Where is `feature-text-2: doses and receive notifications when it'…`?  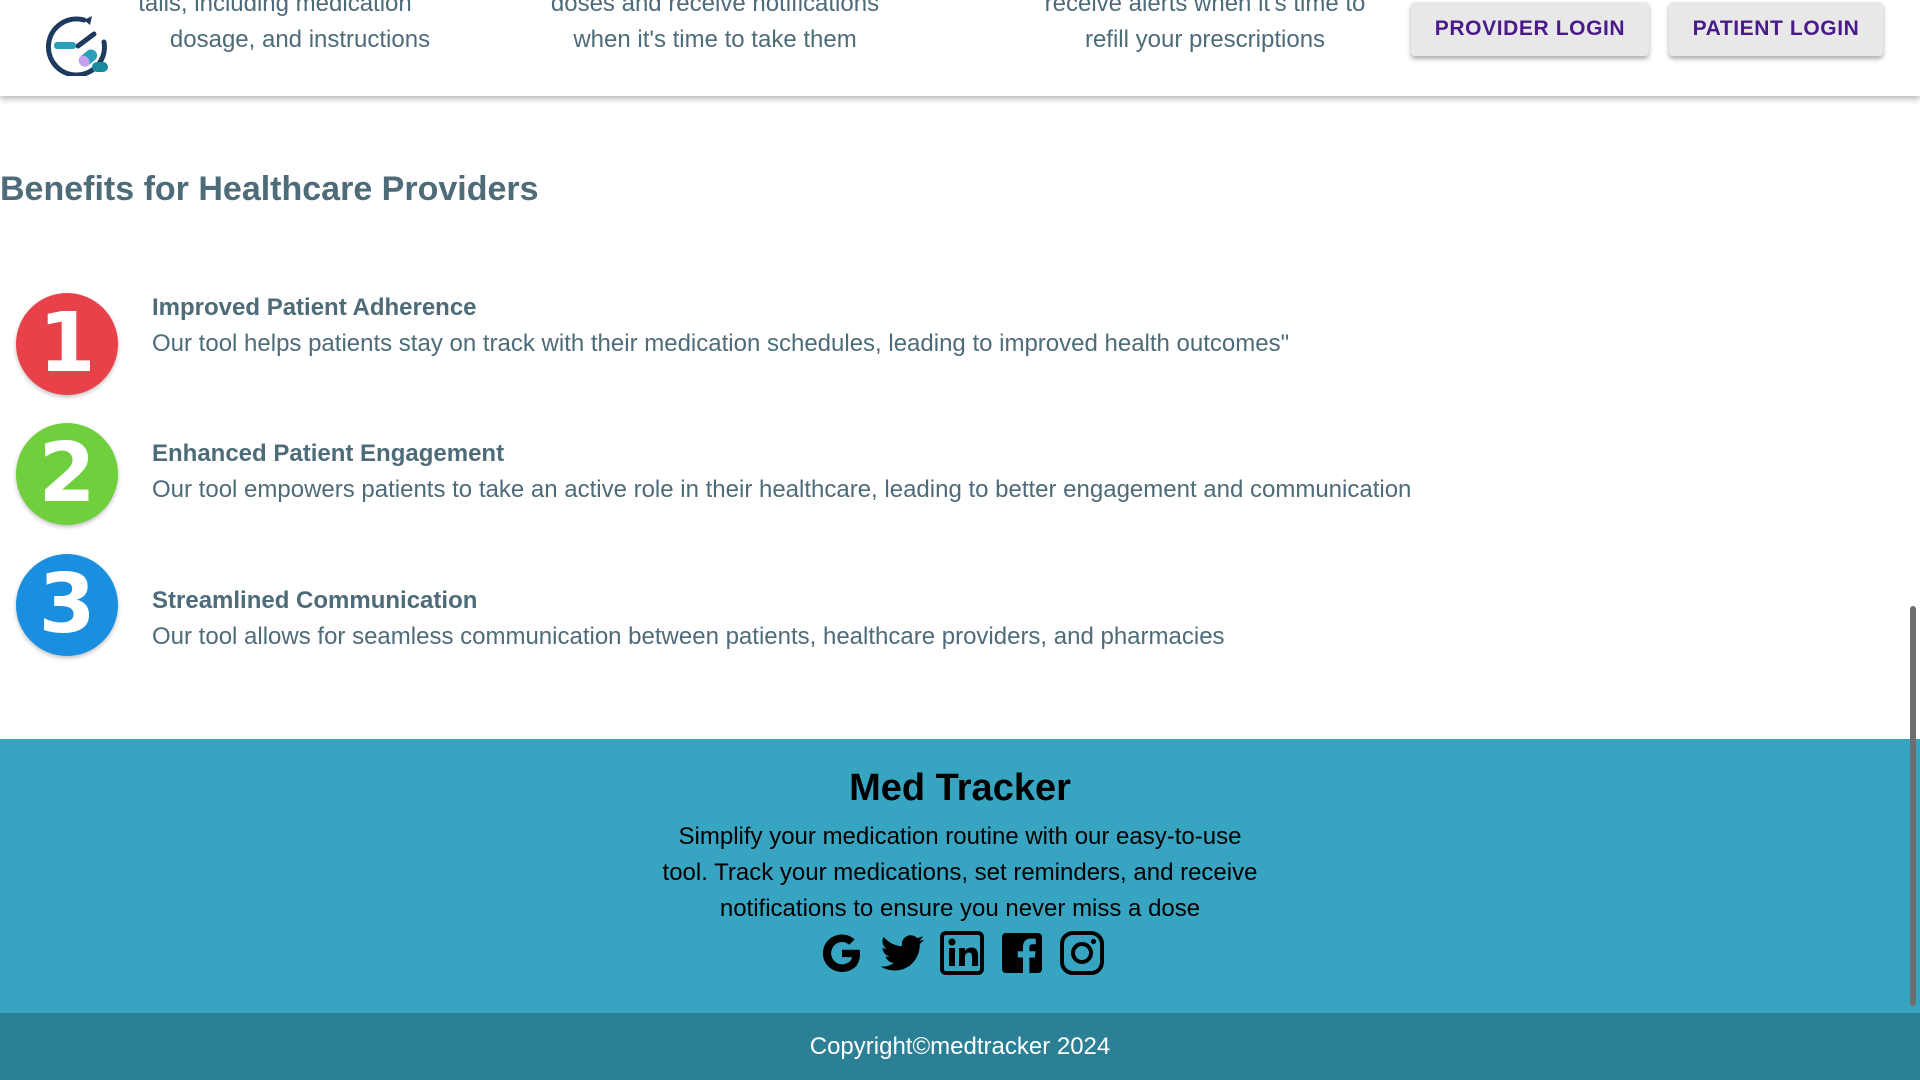
feature-text-2: doses and receive notifications when it'… is located at coordinates (715, 29).